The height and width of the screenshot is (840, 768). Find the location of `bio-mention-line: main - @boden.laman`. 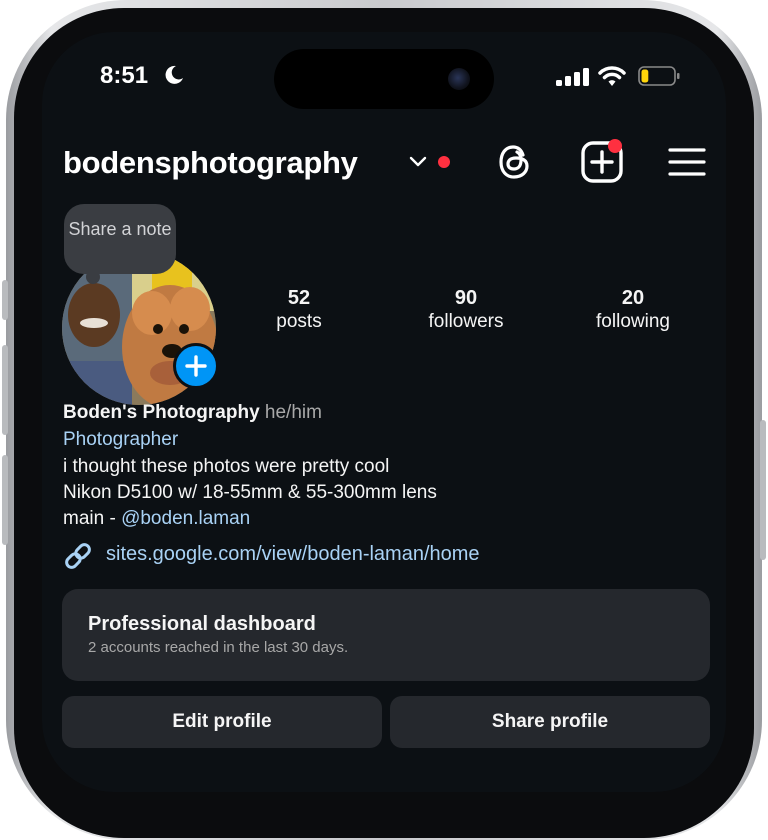

bio-mention-line: main - @boden.laman is located at coordinates (156, 519).